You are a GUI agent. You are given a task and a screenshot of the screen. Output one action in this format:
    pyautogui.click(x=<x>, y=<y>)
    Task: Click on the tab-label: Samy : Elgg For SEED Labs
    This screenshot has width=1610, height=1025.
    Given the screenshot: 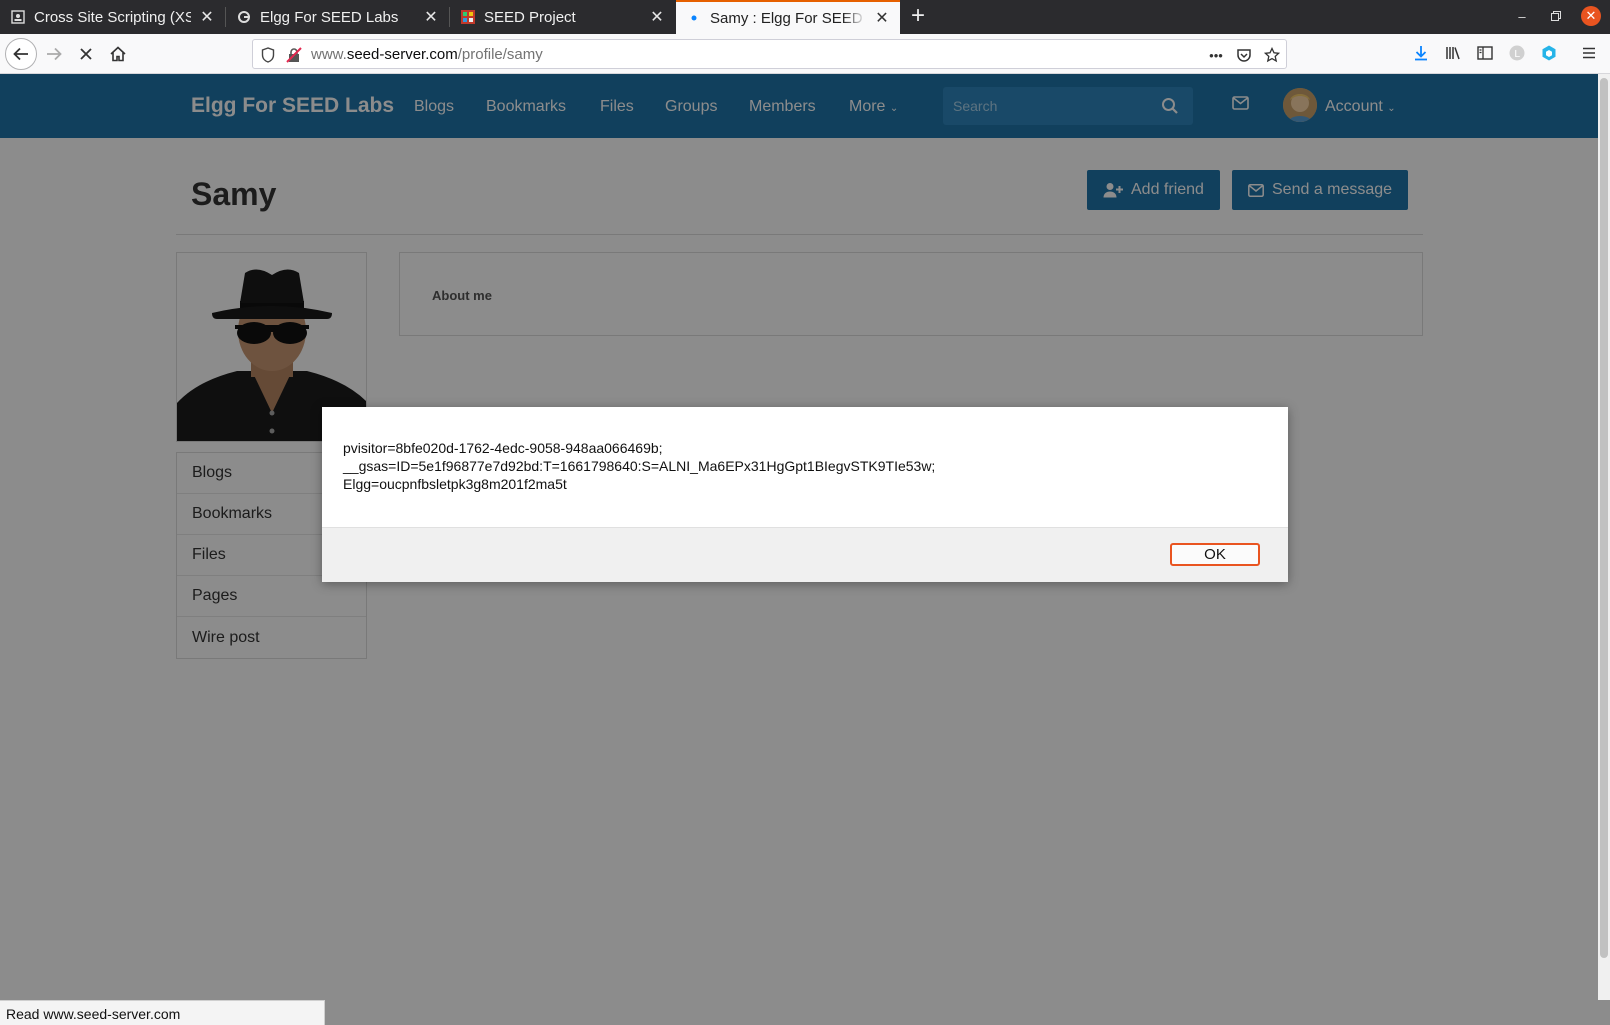 What is the action you would take?
    pyautogui.click(x=788, y=18)
    